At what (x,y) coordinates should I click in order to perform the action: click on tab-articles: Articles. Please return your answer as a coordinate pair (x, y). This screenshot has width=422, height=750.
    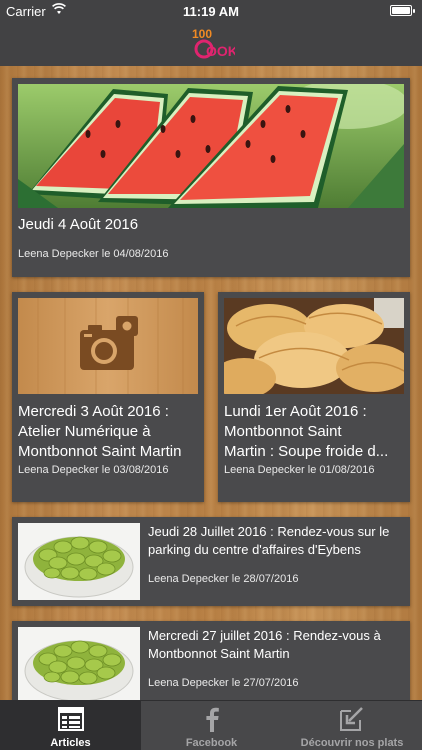
    Looking at the image, I should click on (70, 725).